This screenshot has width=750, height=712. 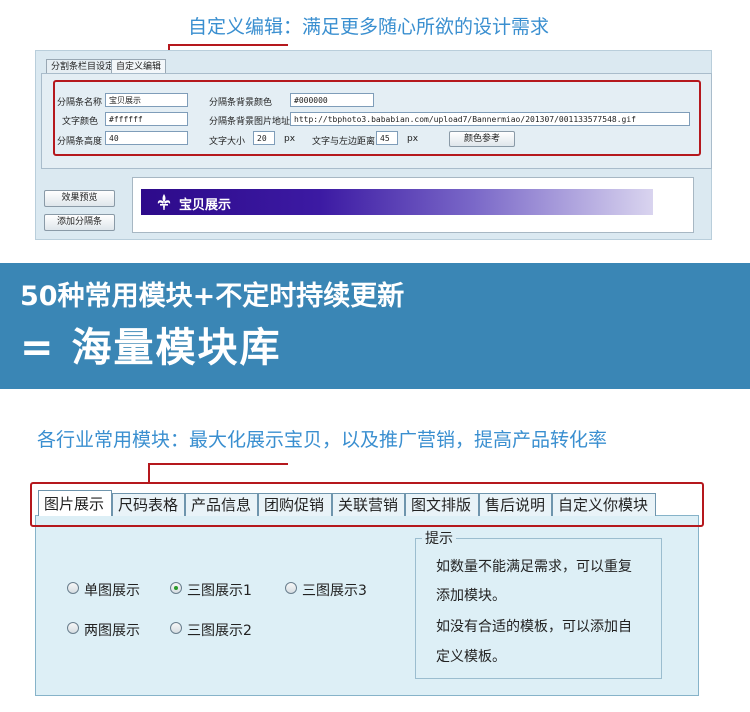 I want to click on separator-banner: 宝贝展示, so click(x=397, y=202).